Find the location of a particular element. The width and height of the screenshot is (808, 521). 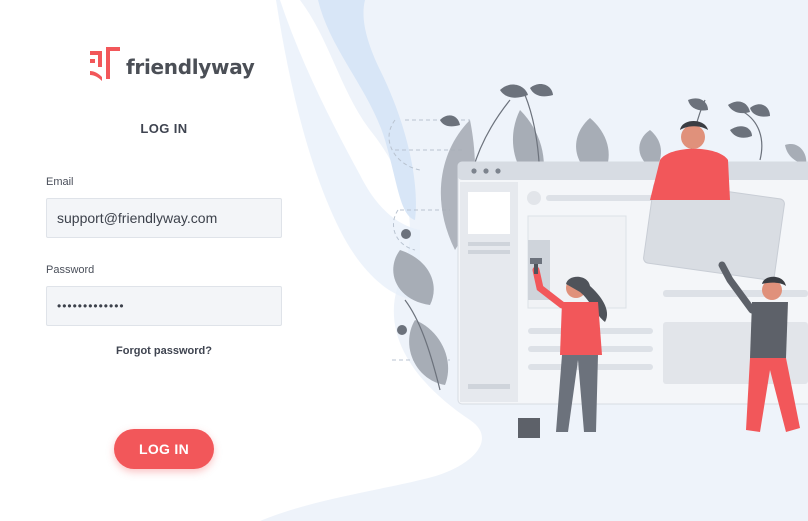

email-field is located at coordinates (164, 218).